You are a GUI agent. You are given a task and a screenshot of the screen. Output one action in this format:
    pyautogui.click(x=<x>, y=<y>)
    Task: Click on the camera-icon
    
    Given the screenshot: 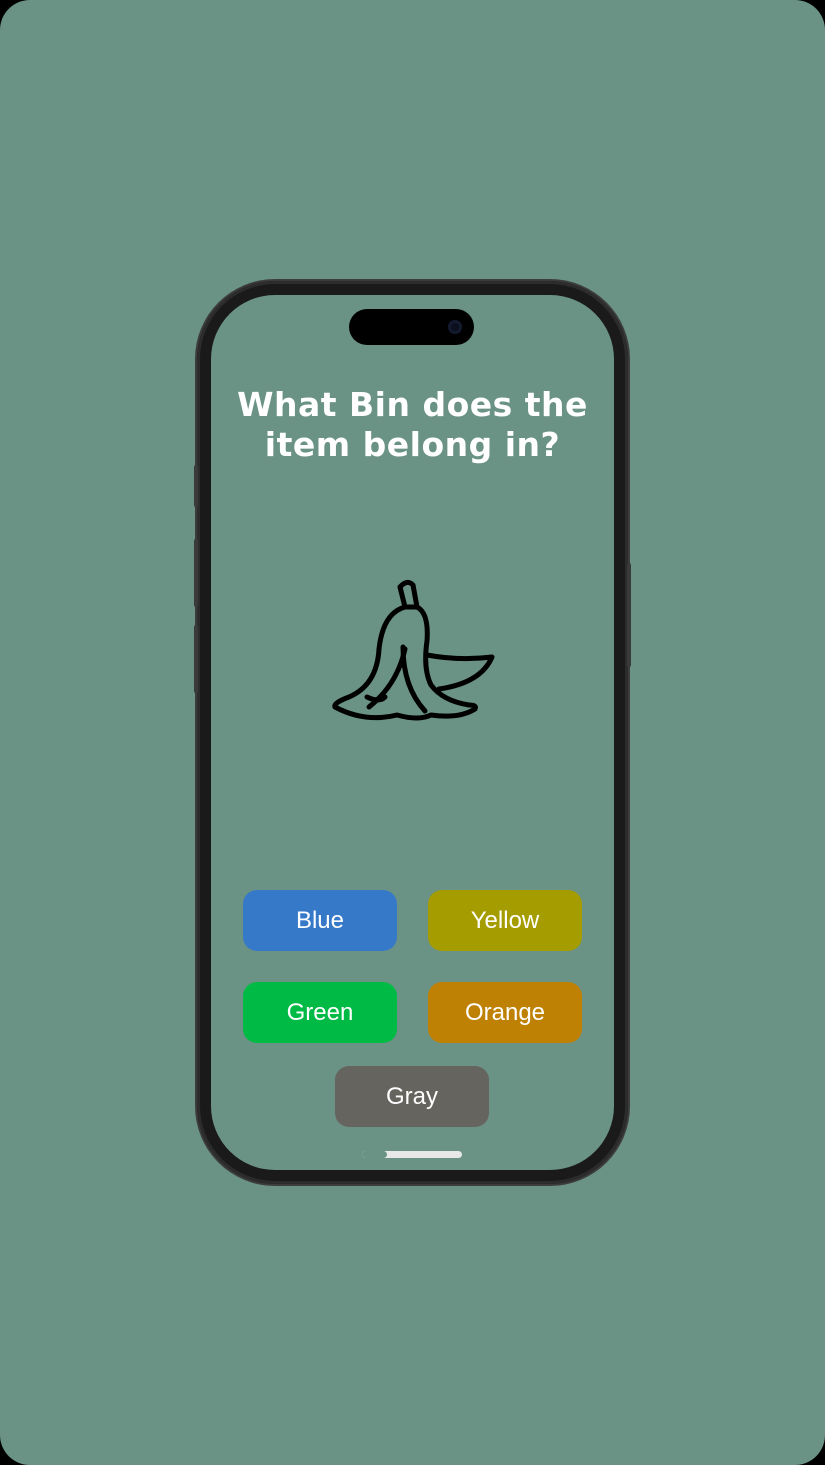 What is the action you would take?
    pyautogui.click(x=455, y=327)
    